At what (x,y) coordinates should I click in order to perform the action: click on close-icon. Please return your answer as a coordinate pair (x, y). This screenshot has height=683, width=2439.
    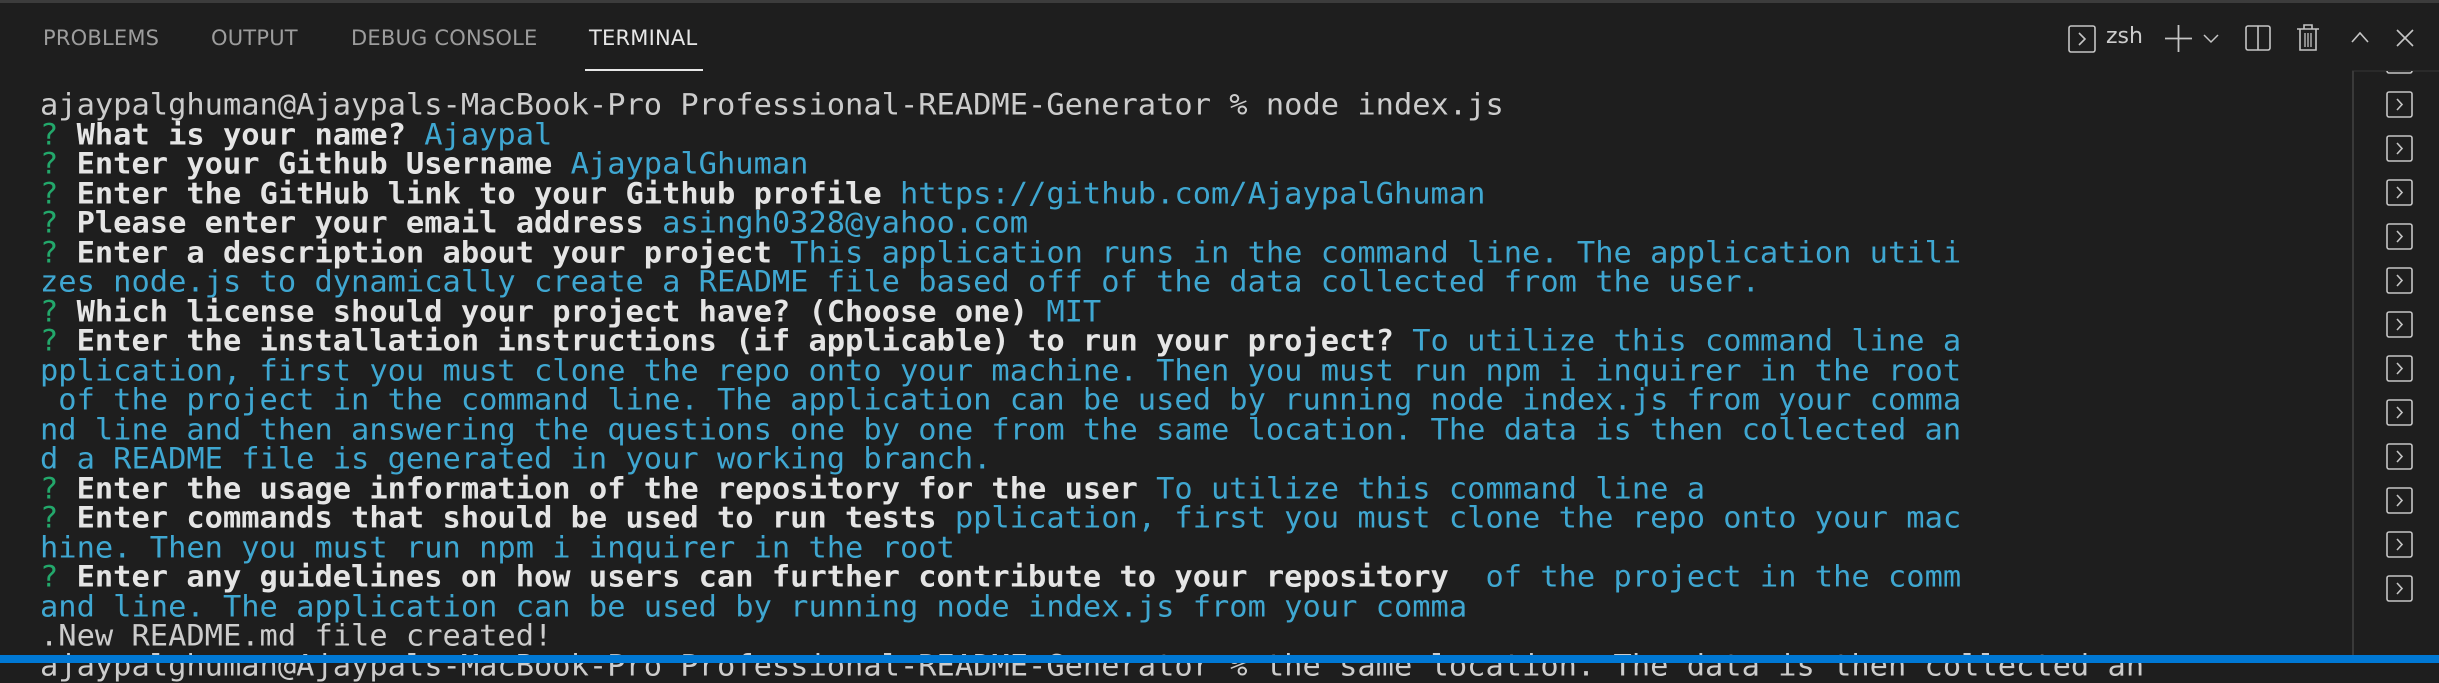
    Looking at the image, I should click on (2405, 38).